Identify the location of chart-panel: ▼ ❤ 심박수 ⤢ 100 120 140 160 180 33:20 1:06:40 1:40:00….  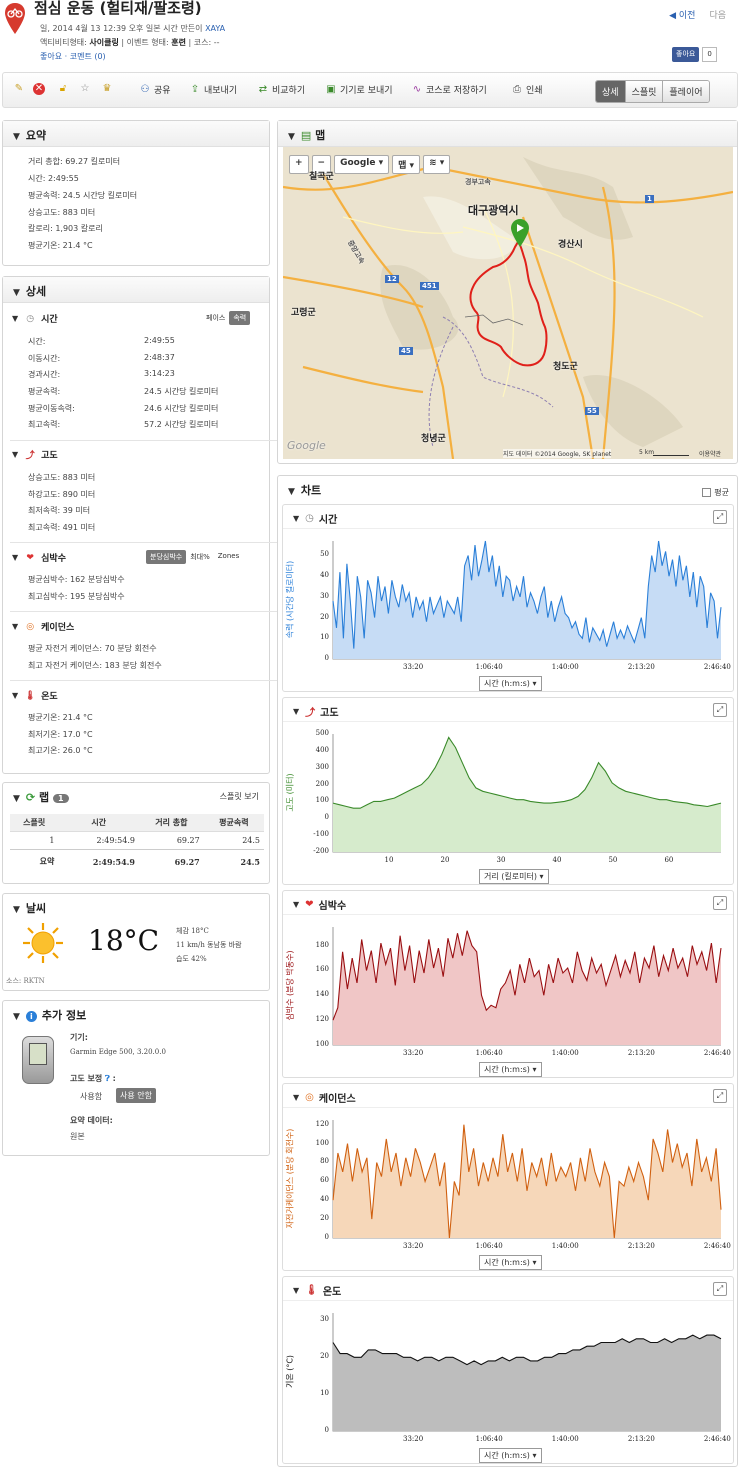
(508, 984).